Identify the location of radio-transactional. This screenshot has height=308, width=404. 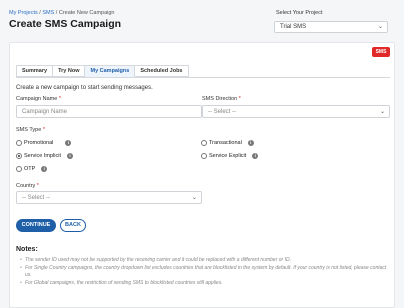
(204, 143).